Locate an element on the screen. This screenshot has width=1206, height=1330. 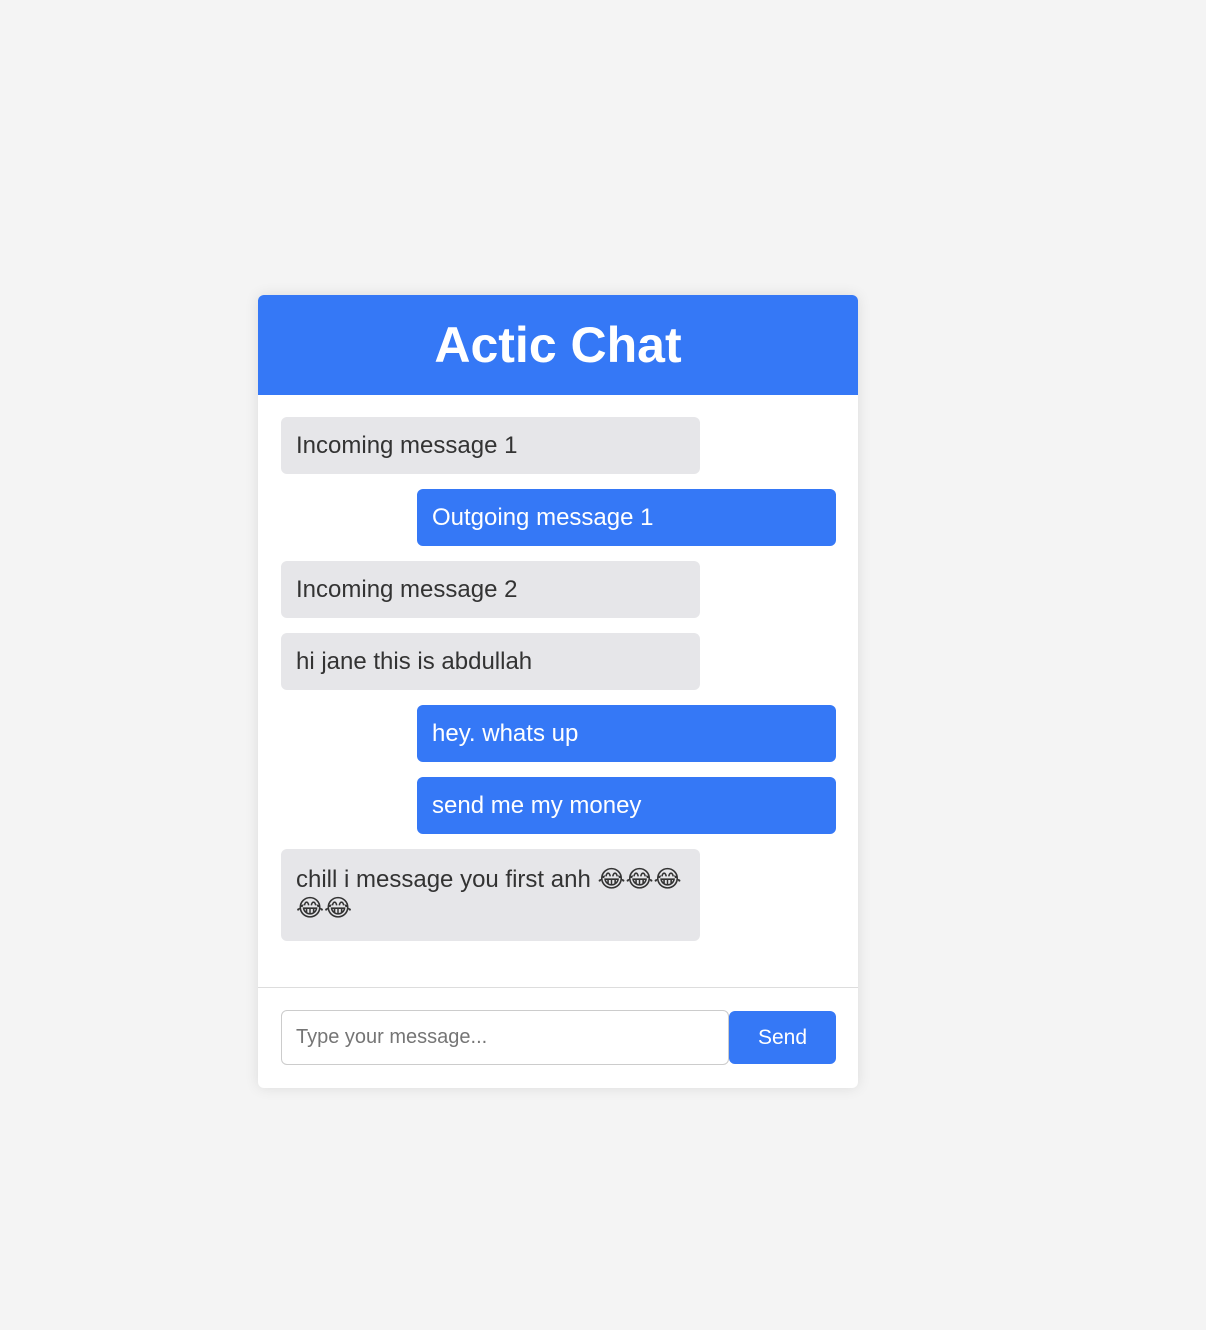
chat-title: Actic Chat is located at coordinates (558, 345).